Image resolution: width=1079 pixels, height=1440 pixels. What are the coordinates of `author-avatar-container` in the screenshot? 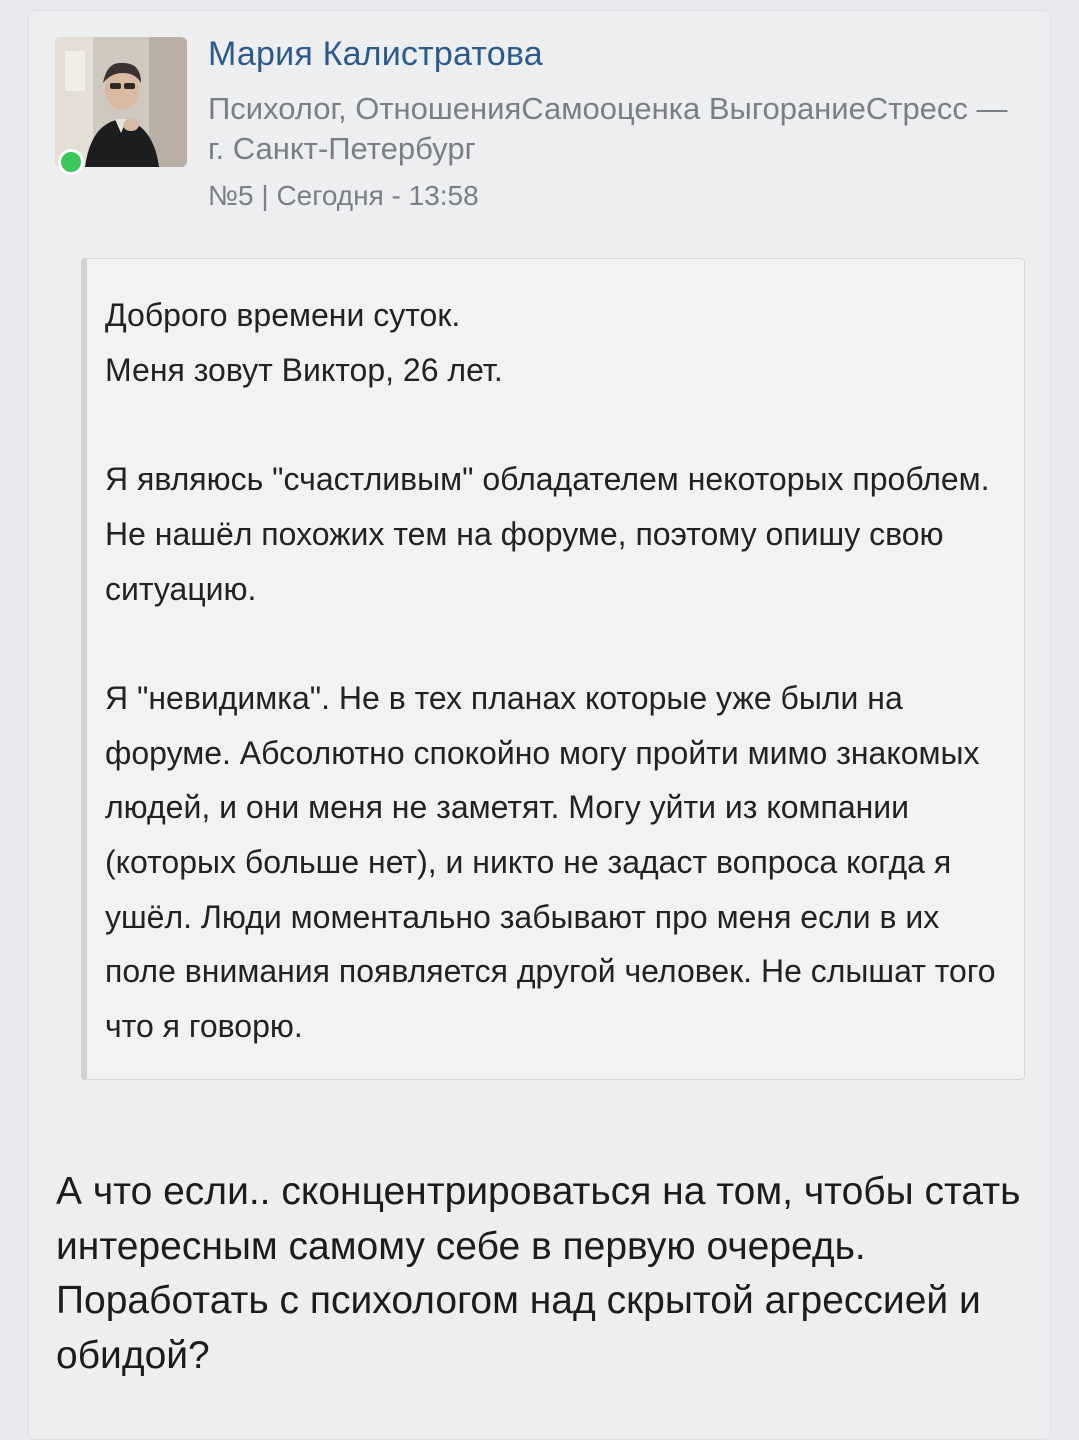 It's located at (121, 106).